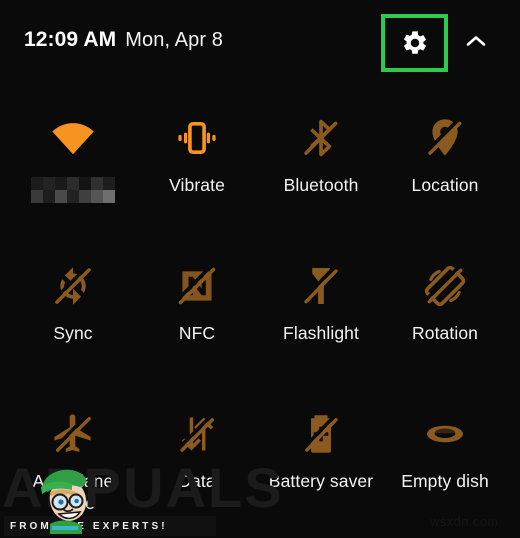 The image size is (520, 538). I want to click on dish-icon, so click(445, 434).